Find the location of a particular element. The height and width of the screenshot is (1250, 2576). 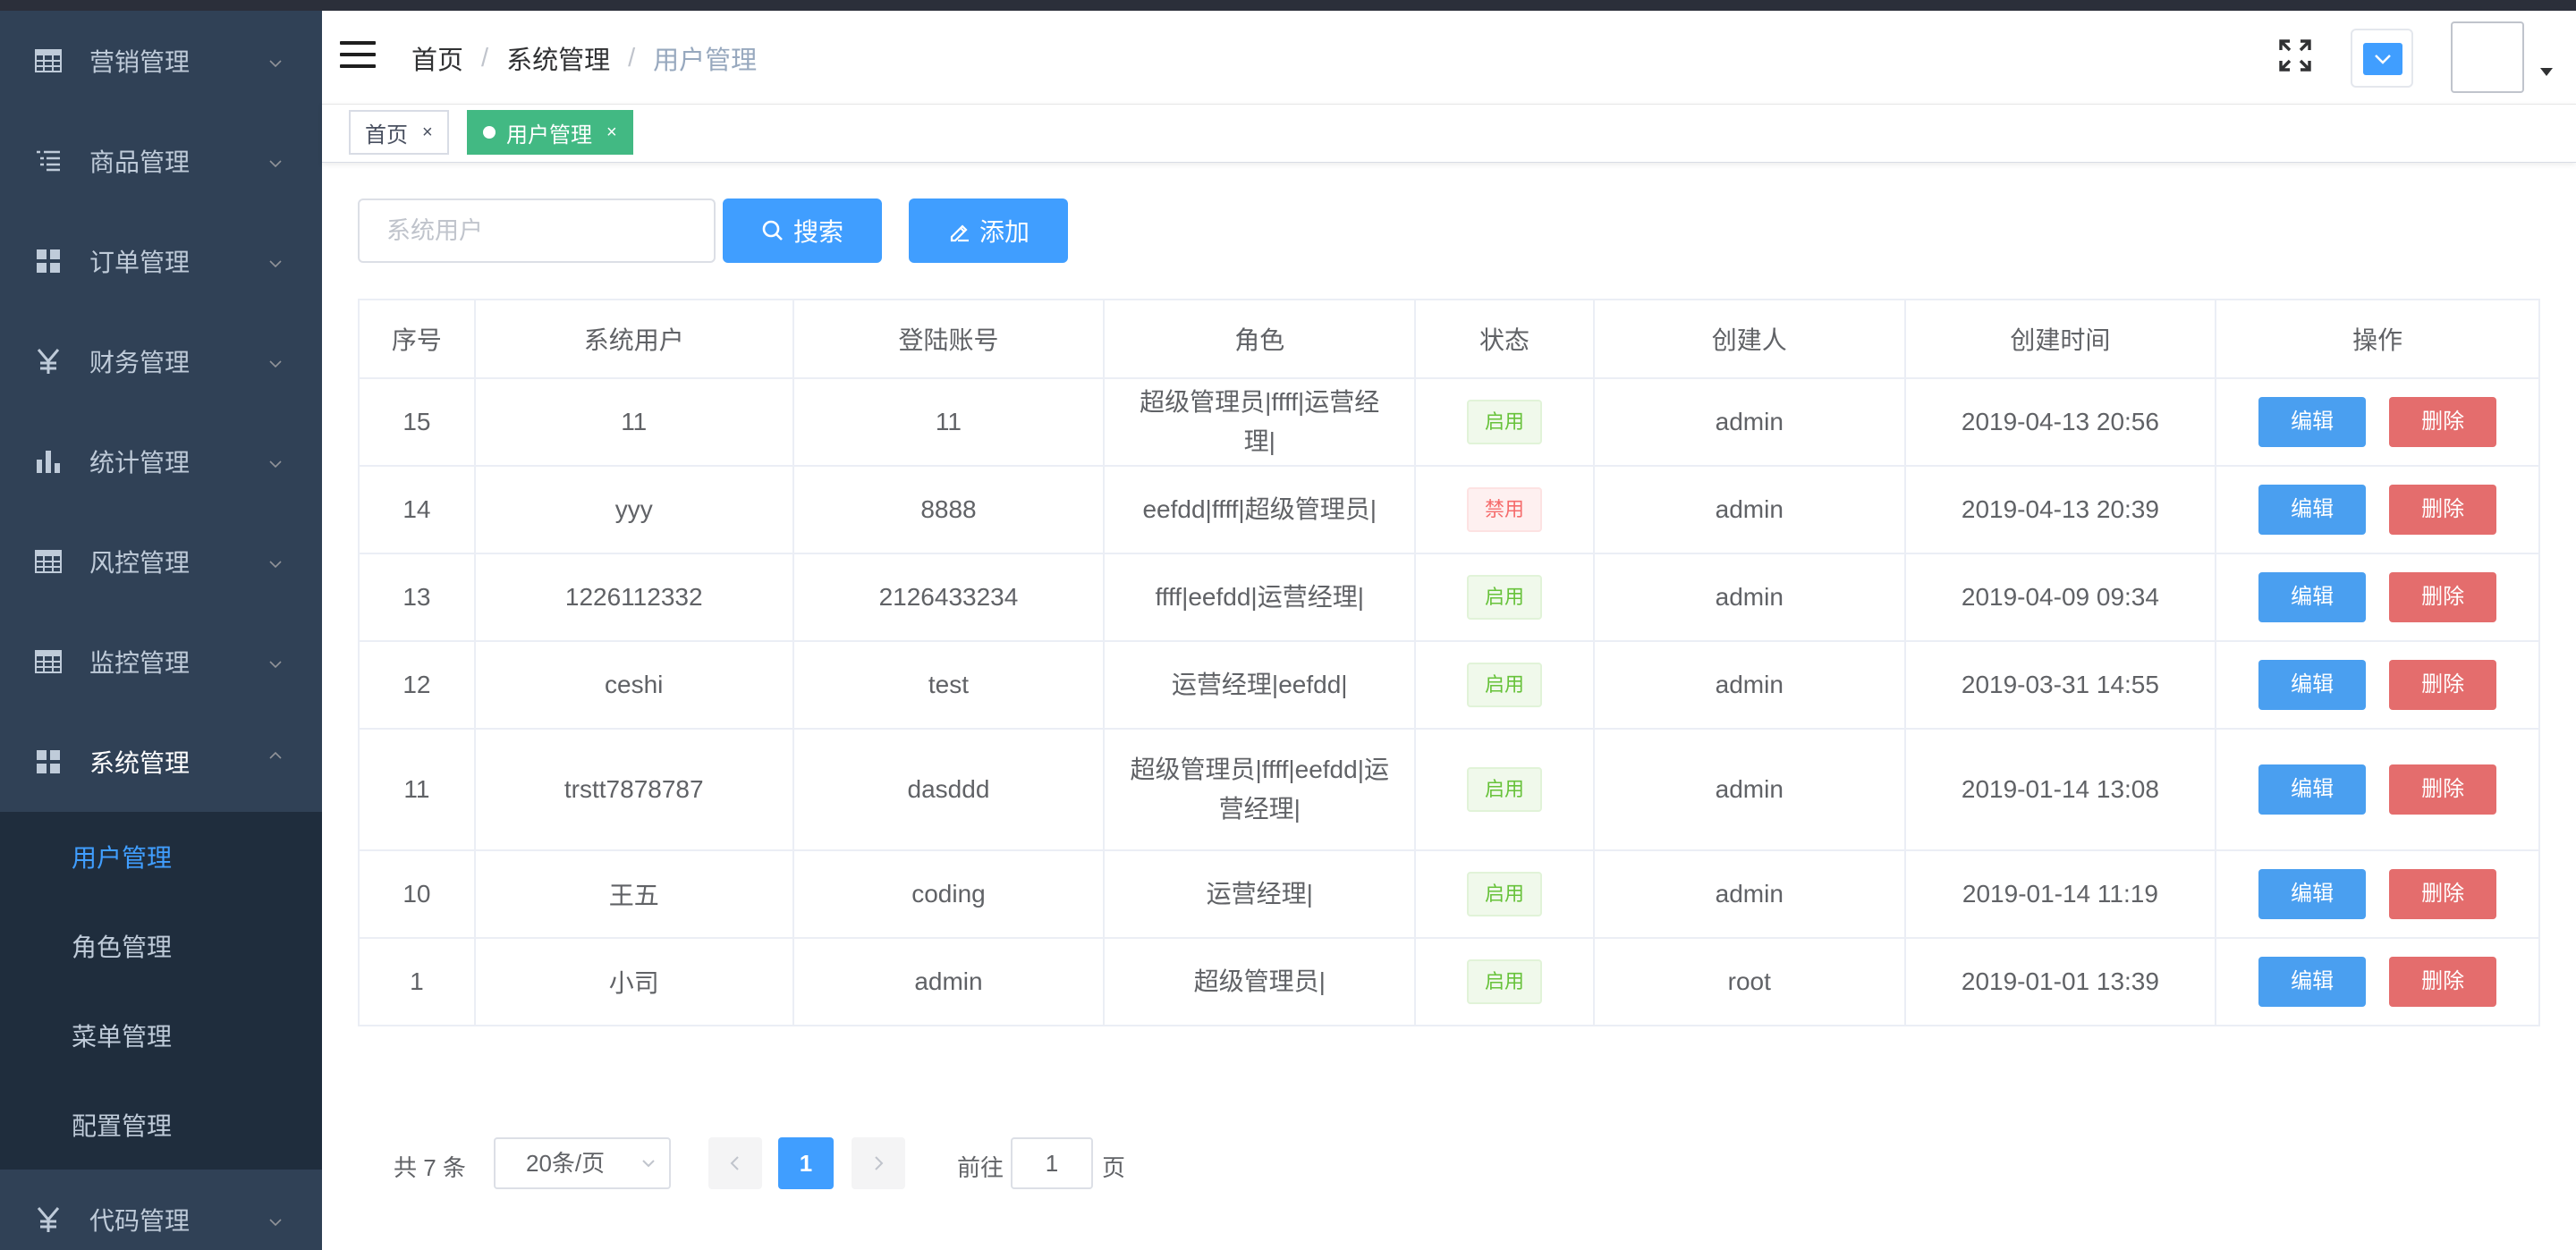

caret-down-icon is located at coordinates (2546, 72).